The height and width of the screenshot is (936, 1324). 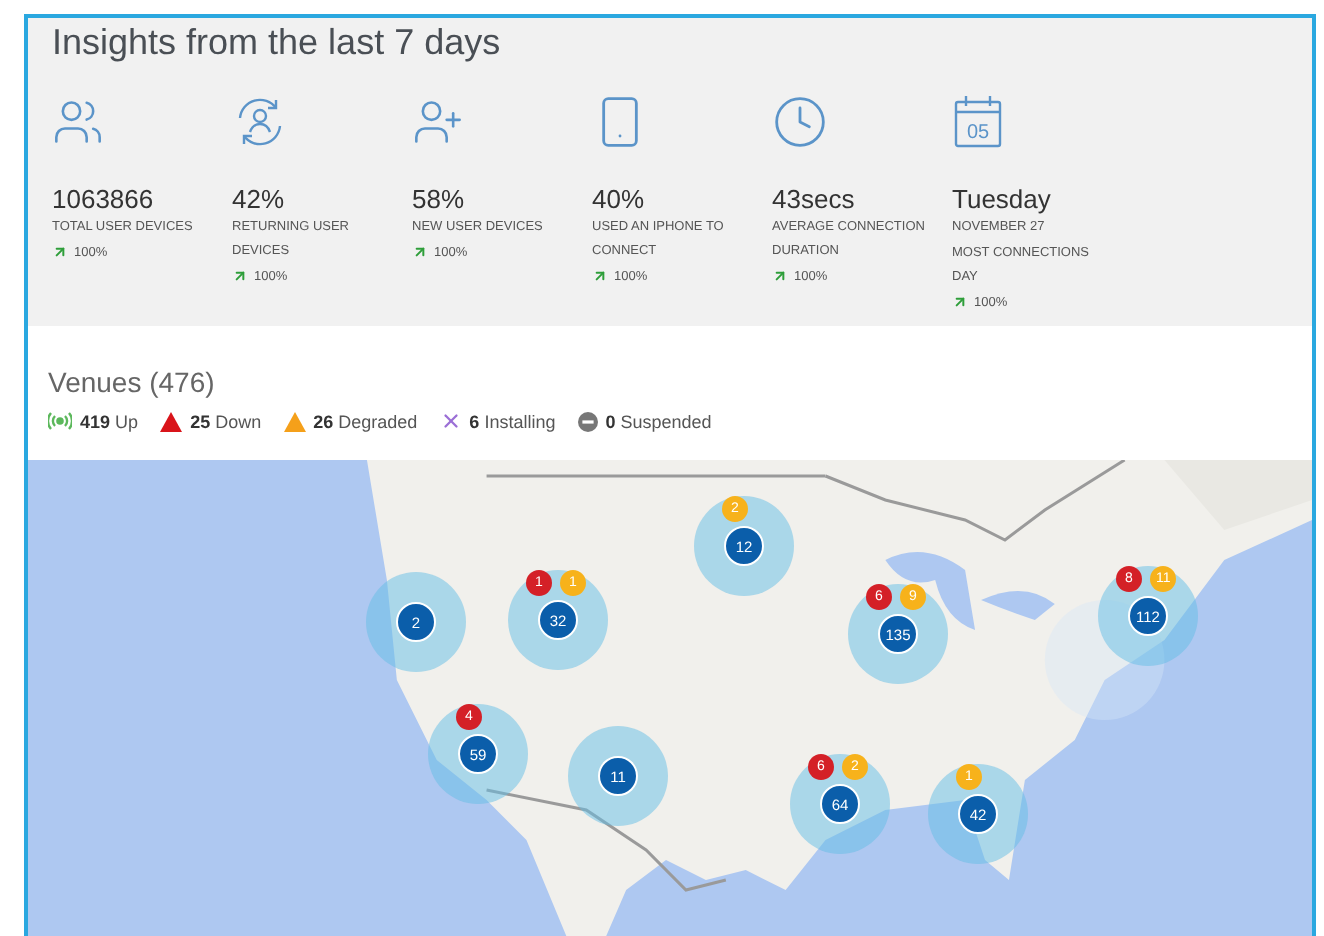 I want to click on stat-value: 43secs, so click(x=813, y=199).